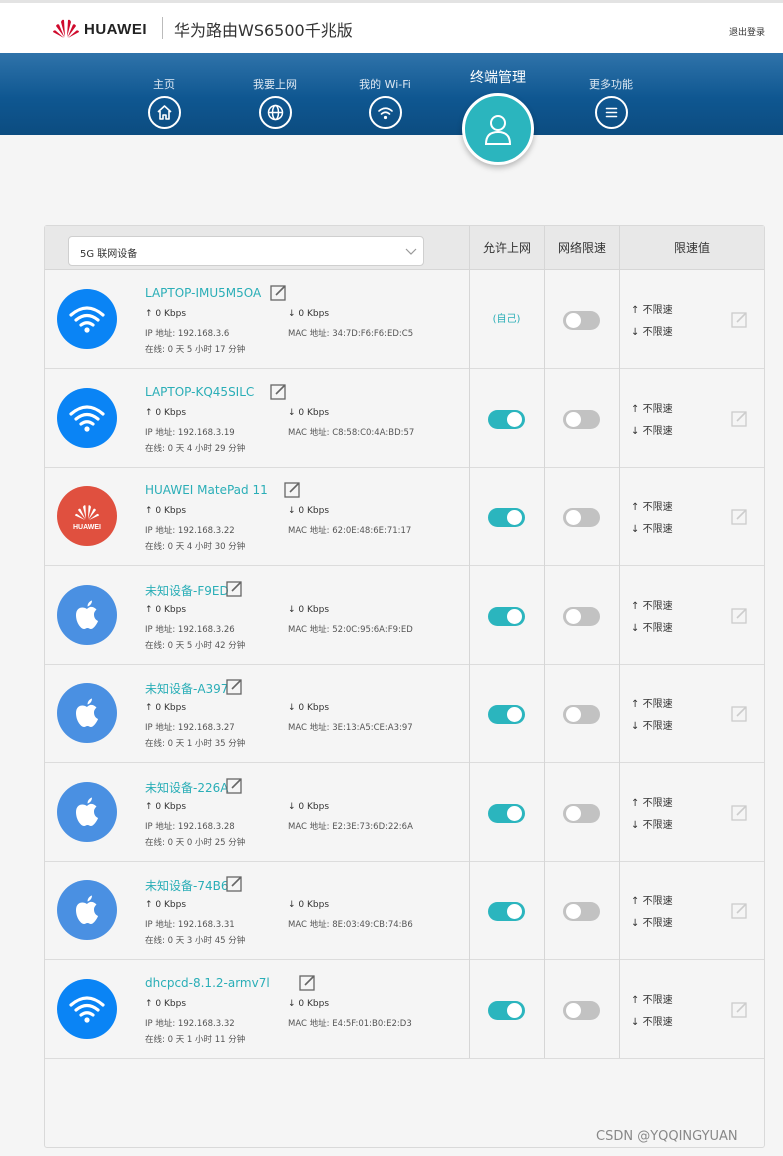 This screenshot has height=1156, width=783. Describe the element at coordinates (667, 1136) in the screenshot. I see `watermark: CSDN @YQQINGYUAN` at that location.